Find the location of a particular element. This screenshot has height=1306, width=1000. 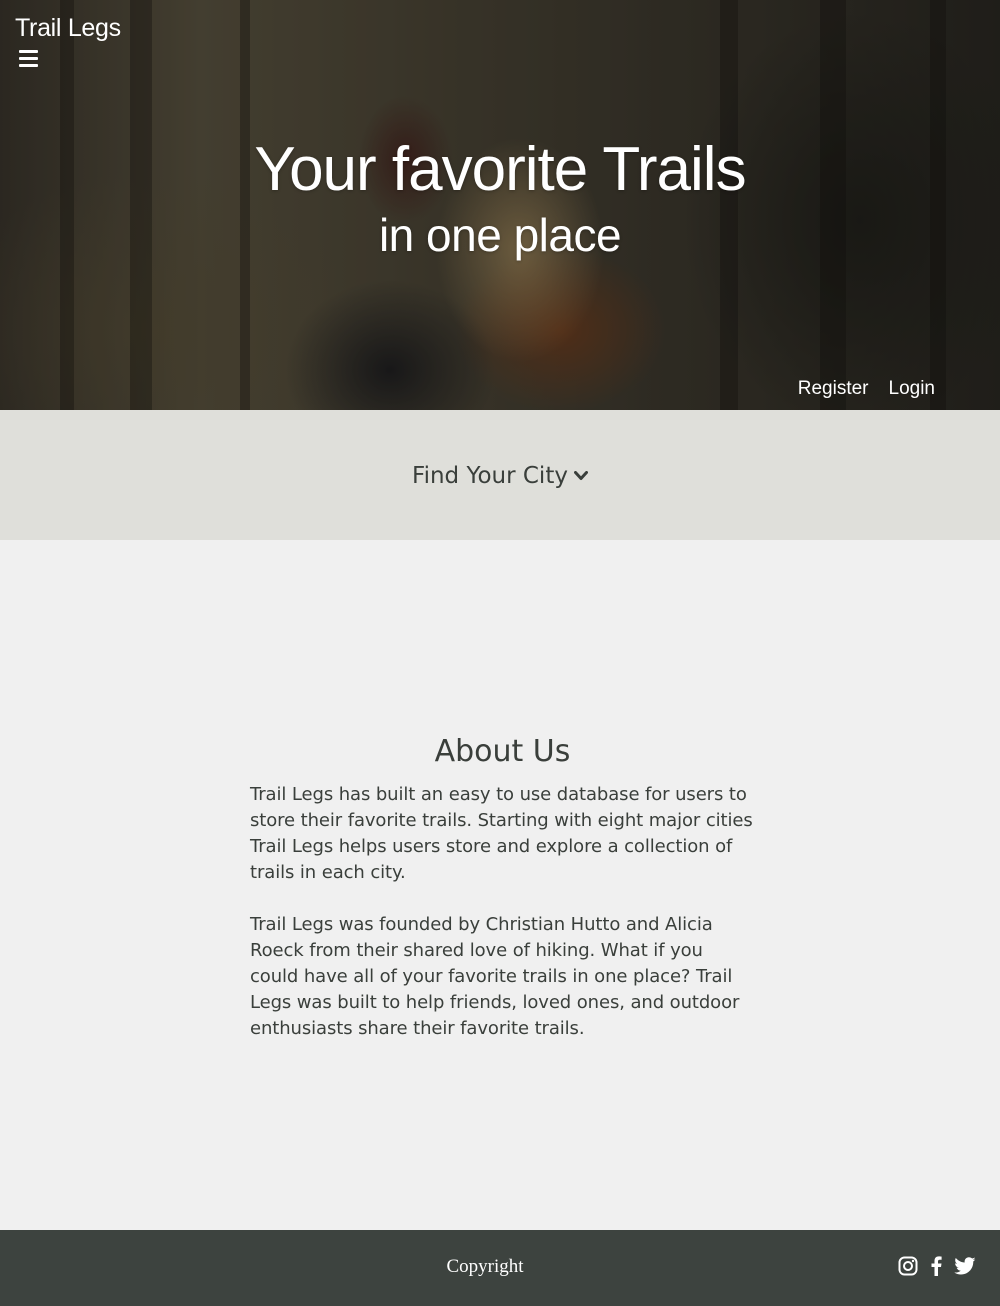

twitter-icon is located at coordinates (965, 1268).